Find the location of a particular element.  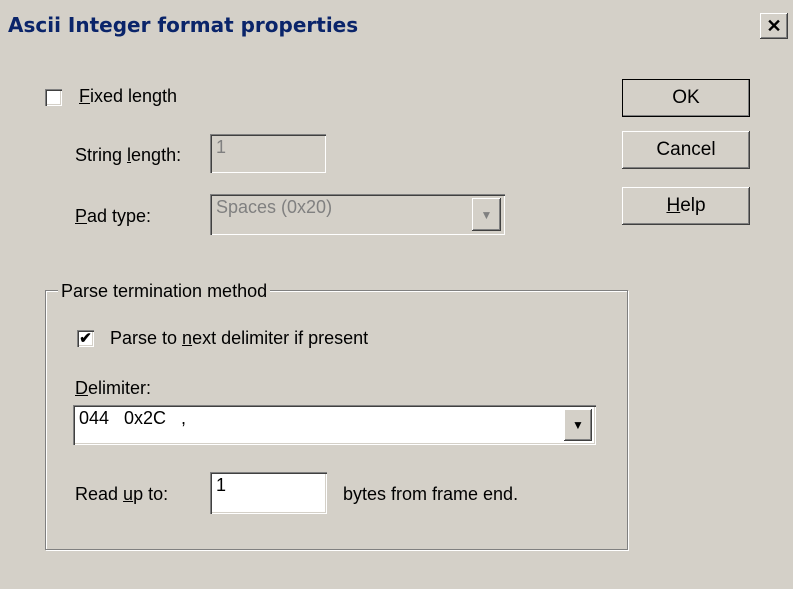

parse-next-delimiter-label: Parse to next delimiter if present is located at coordinates (239, 338).